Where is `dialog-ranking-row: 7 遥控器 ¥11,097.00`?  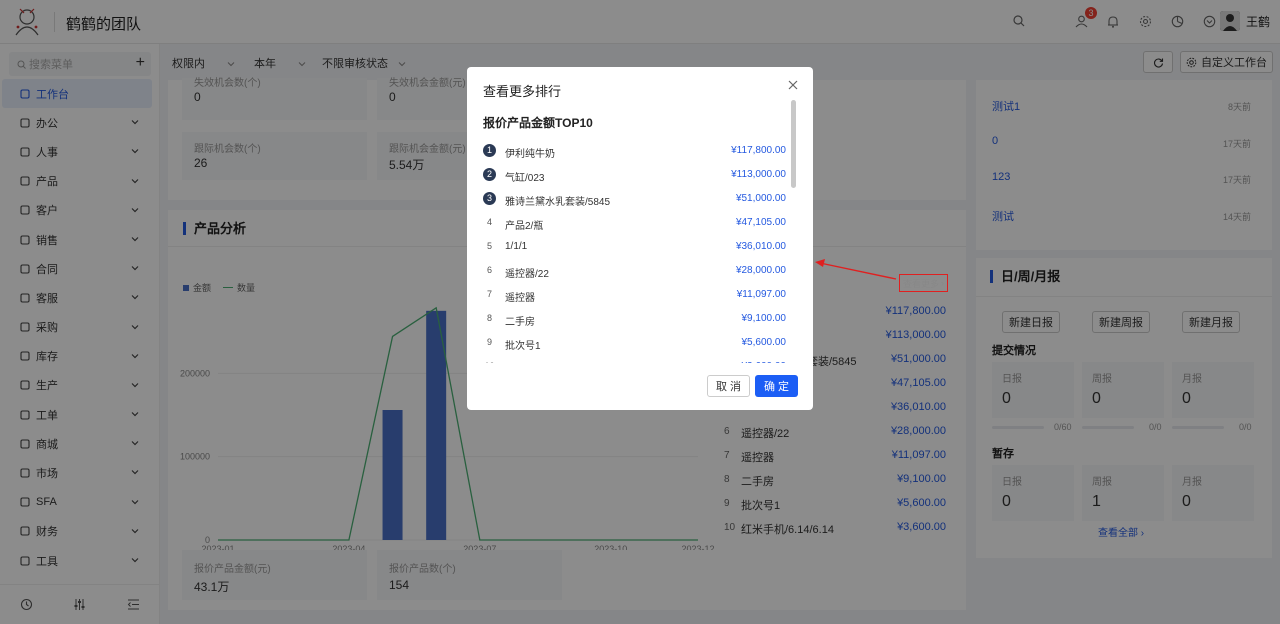
dialog-ranking-row: 7 遥控器 ¥11,097.00 is located at coordinates (632, 295).